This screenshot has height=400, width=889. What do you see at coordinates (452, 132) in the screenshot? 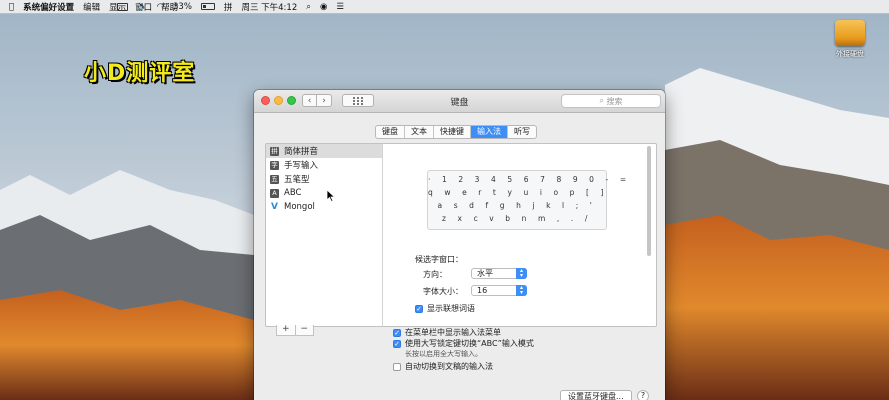
I see `tab-shortcuts: 快捷键` at bounding box center [452, 132].